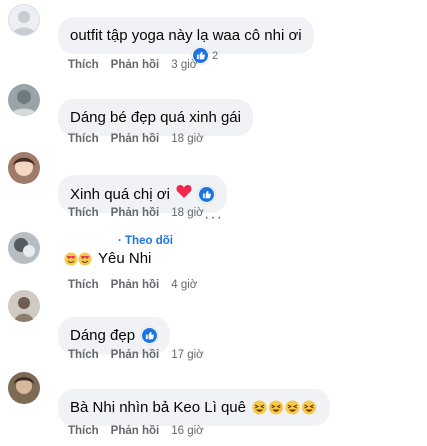 Image resolution: width=427 pixels, height=446 pixels. What do you see at coordinates (285, 407) in the screenshot?
I see `laughing-emoji-icon` at bounding box center [285, 407].